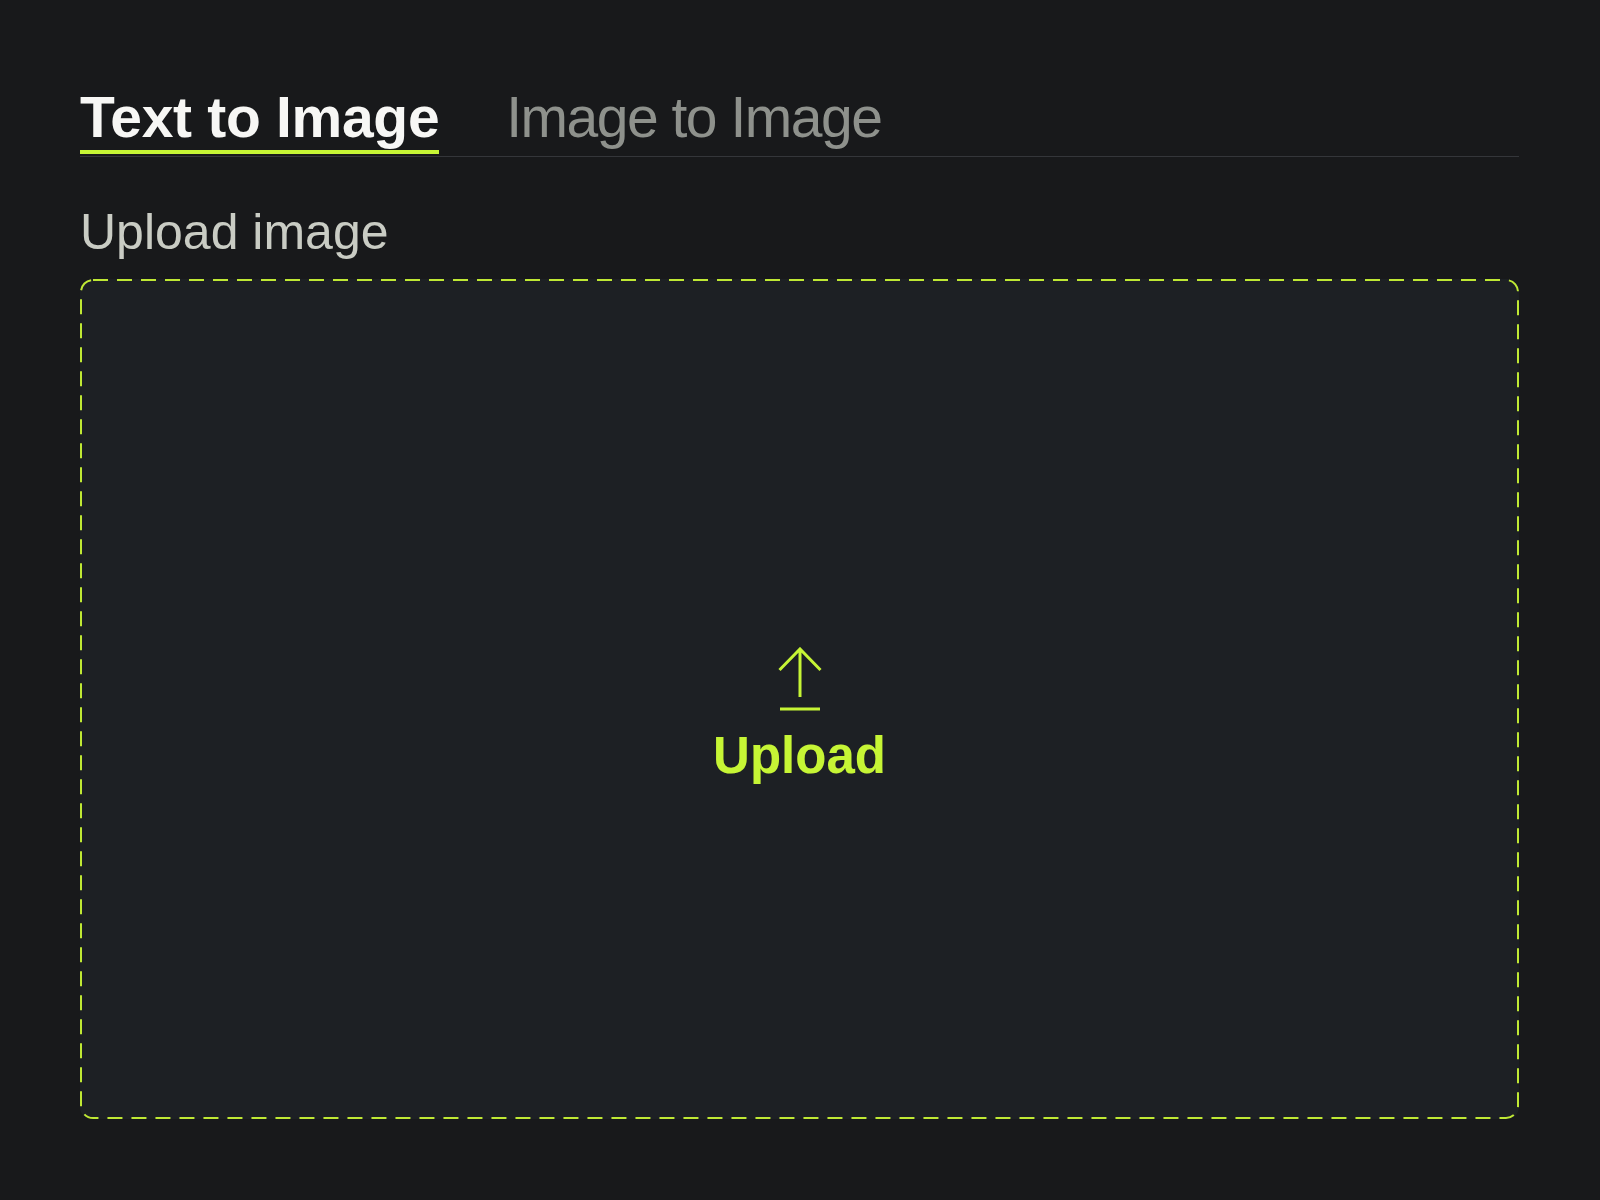 Image resolution: width=1600 pixels, height=1200 pixels. Describe the element at coordinates (234, 232) in the screenshot. I see `field-label: Upload image` at that location.